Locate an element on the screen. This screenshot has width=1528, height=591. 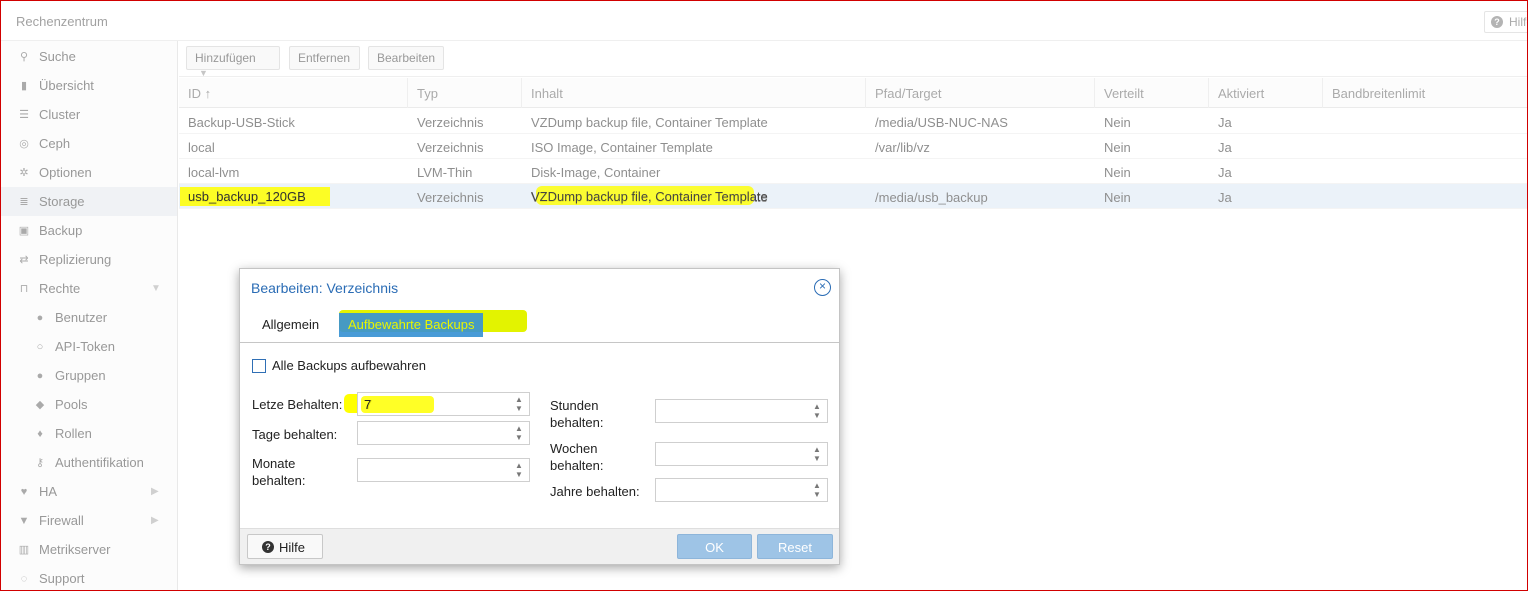
column-header: Verteilt is located at coordinates (1152, 93).